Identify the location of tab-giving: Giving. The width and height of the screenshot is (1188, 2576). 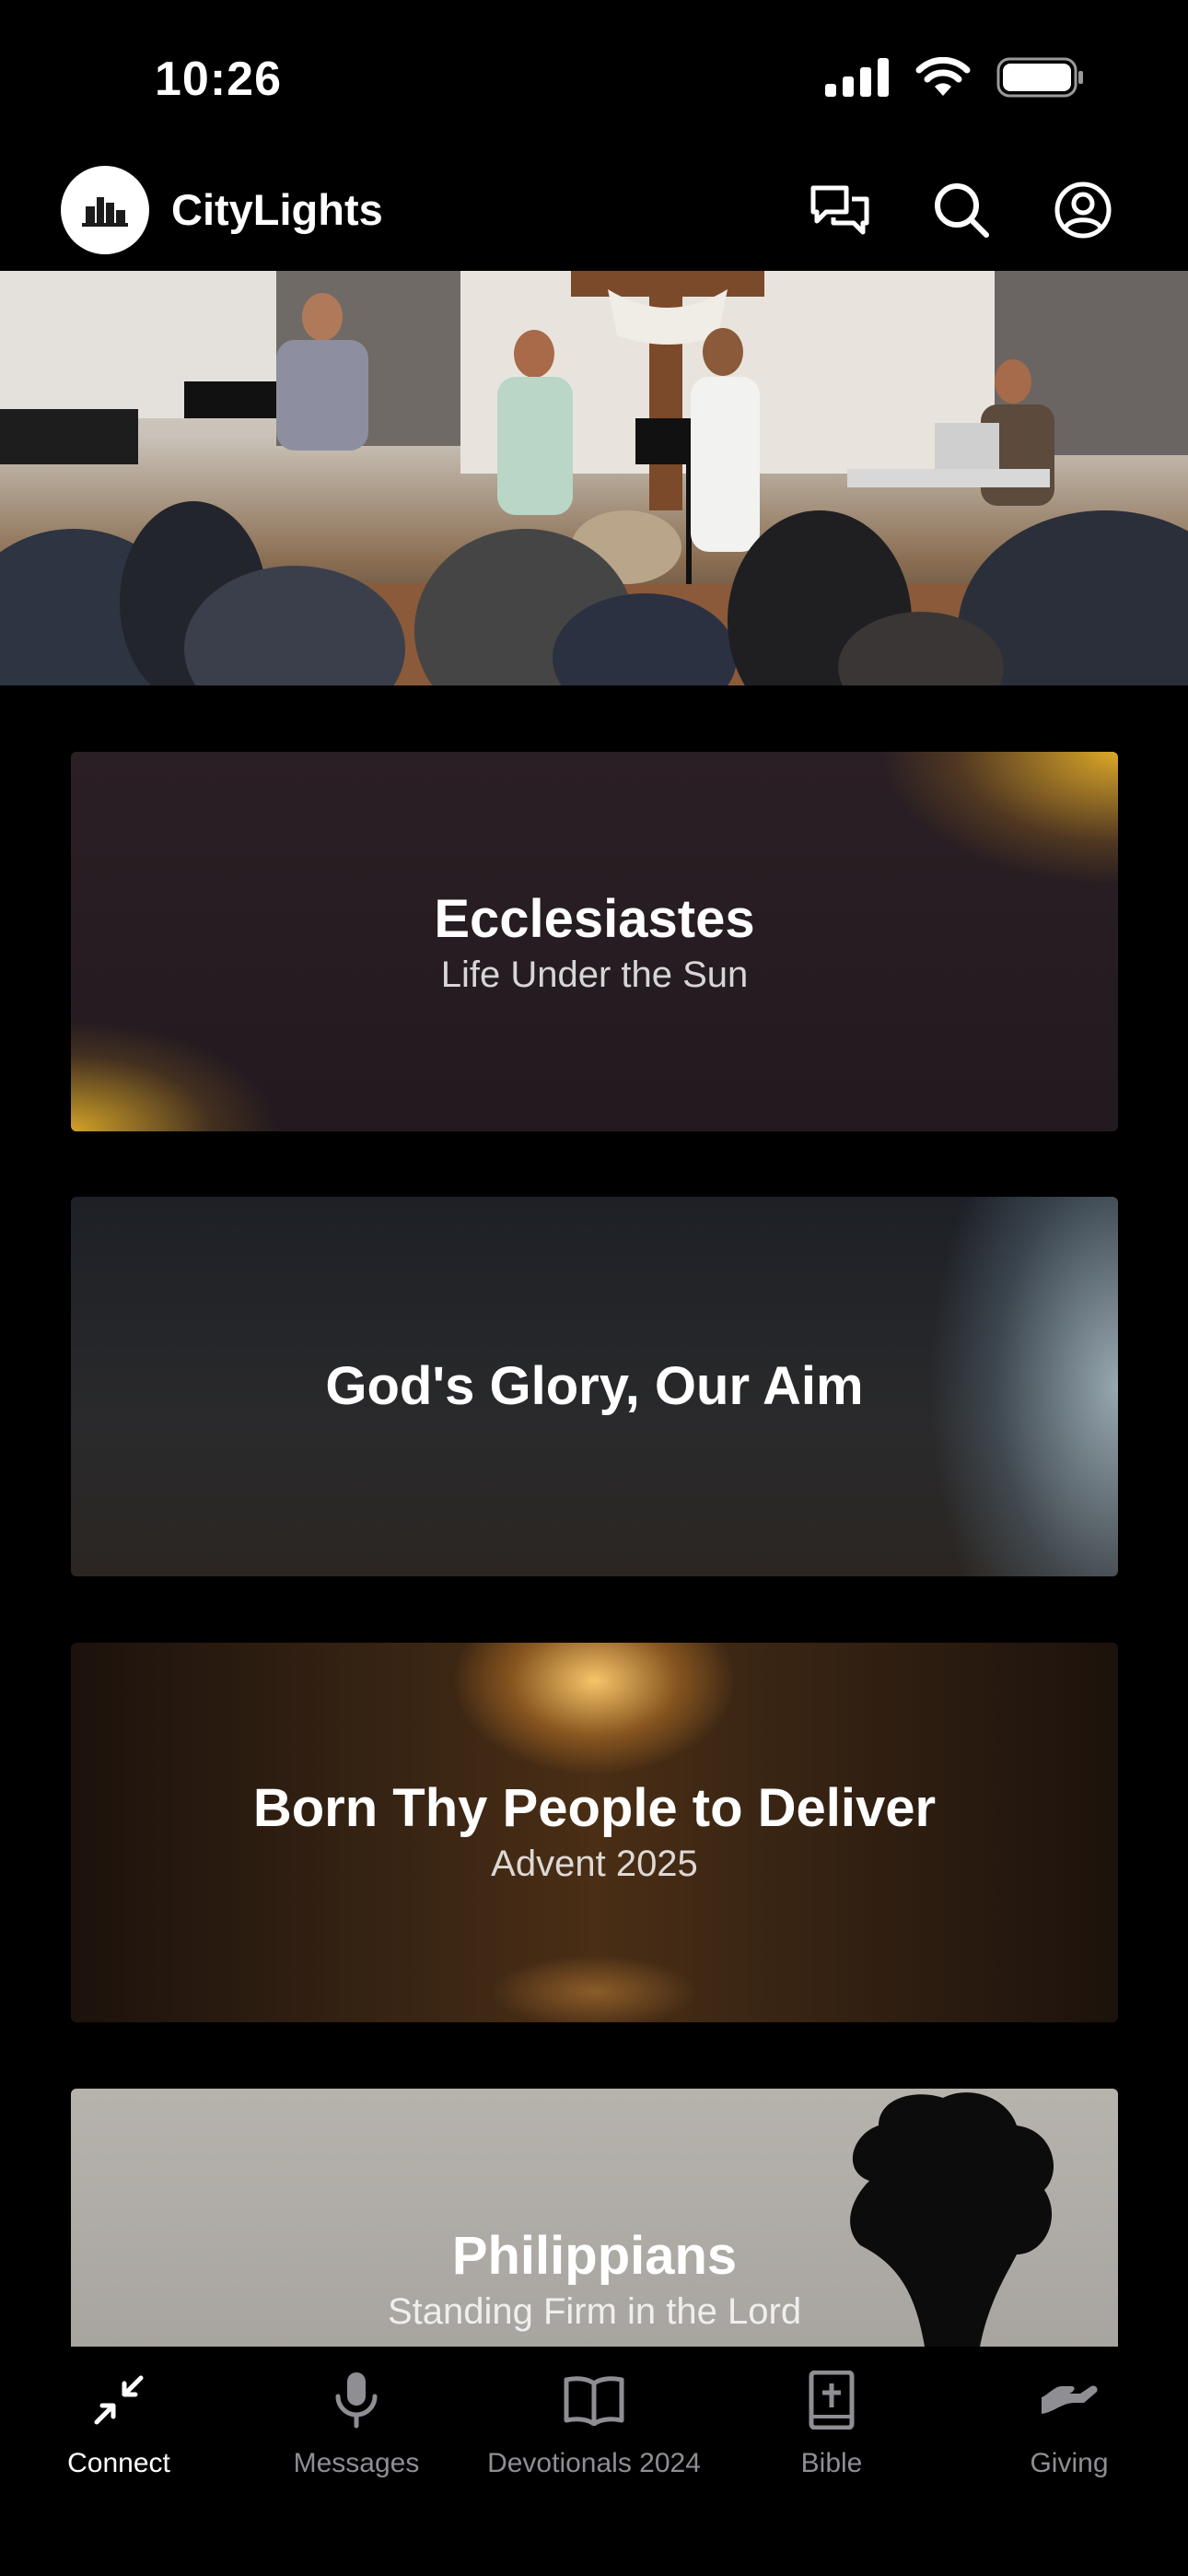
(1069, 2424).